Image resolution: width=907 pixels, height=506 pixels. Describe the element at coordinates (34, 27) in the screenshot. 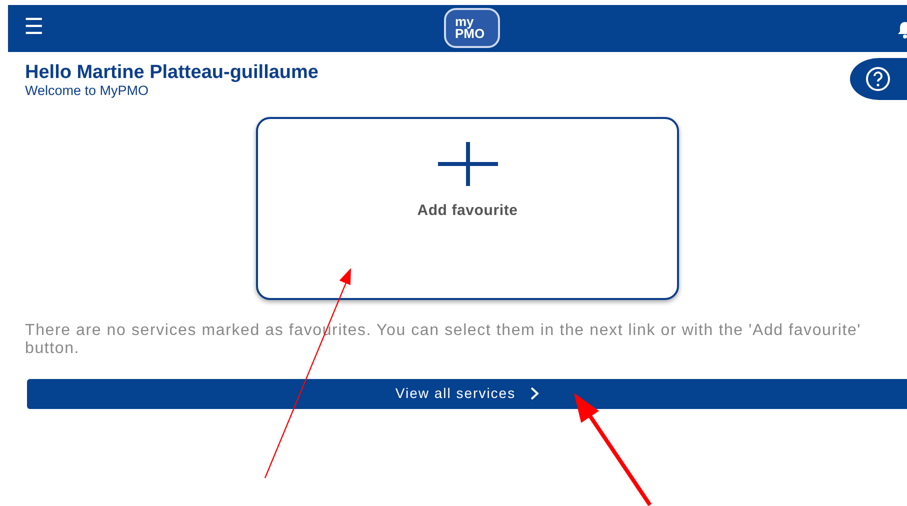

I see `menu-button: ☰` at that location.